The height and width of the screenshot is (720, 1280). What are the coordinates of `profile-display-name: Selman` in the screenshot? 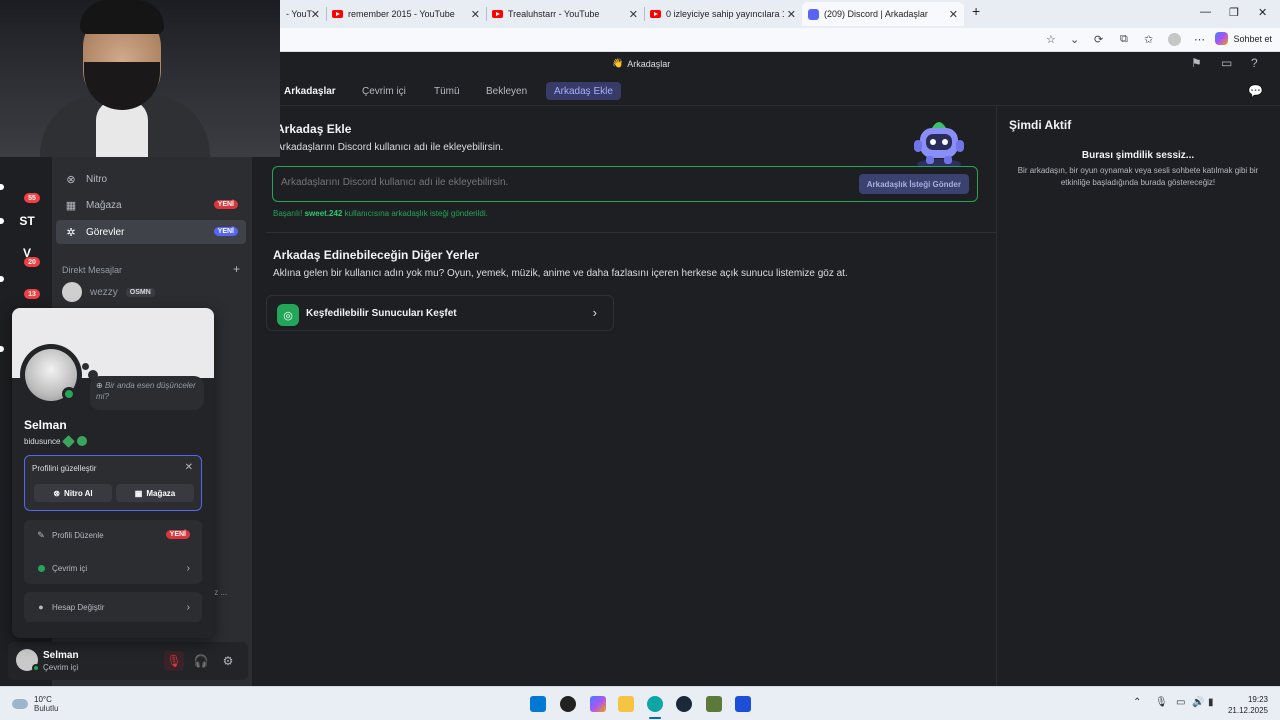 It's located at (45, 425).